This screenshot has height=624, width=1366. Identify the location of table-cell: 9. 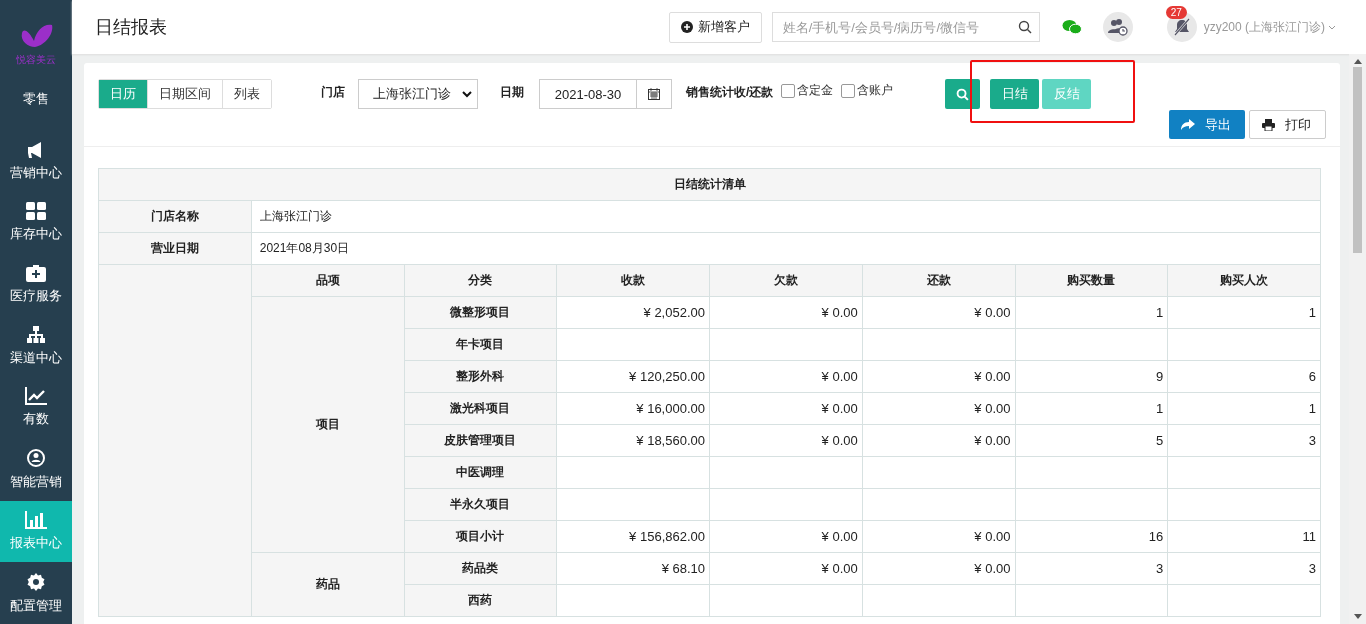
(1091, 376).